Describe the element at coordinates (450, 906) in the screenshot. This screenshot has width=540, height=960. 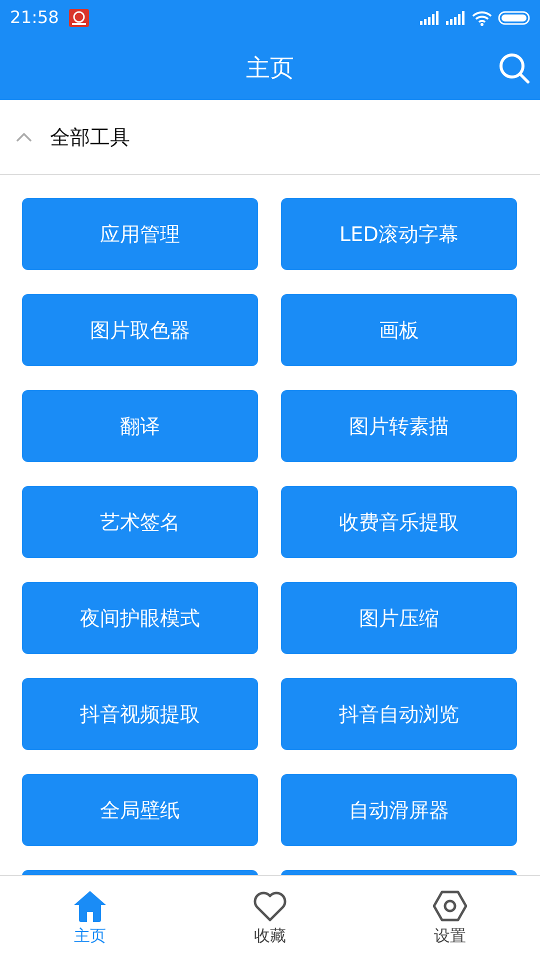
I see `settings-icon` at that location.